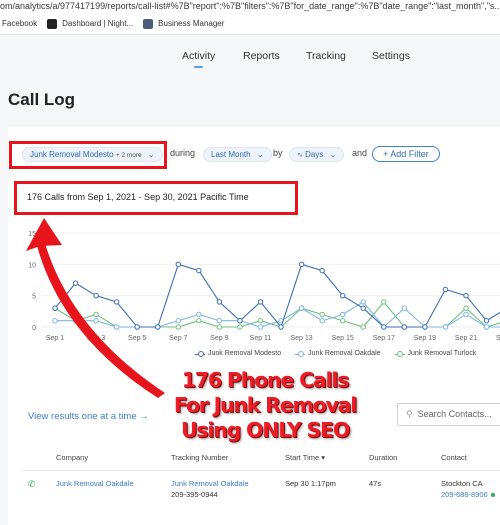 This screenshot has width=500, height=525. What do you see at coordinates (265, 380) in the screenshot?
I see `promo-line: 176 Phone Calls` at bounding box center [265, 380].